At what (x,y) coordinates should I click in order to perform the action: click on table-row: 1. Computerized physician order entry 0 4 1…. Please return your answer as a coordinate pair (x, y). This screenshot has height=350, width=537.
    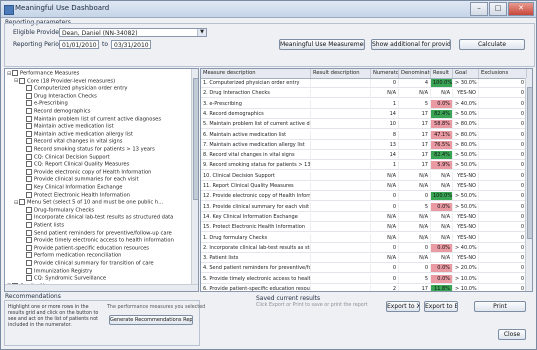
    Looking at the image, I should click on (366, 83).